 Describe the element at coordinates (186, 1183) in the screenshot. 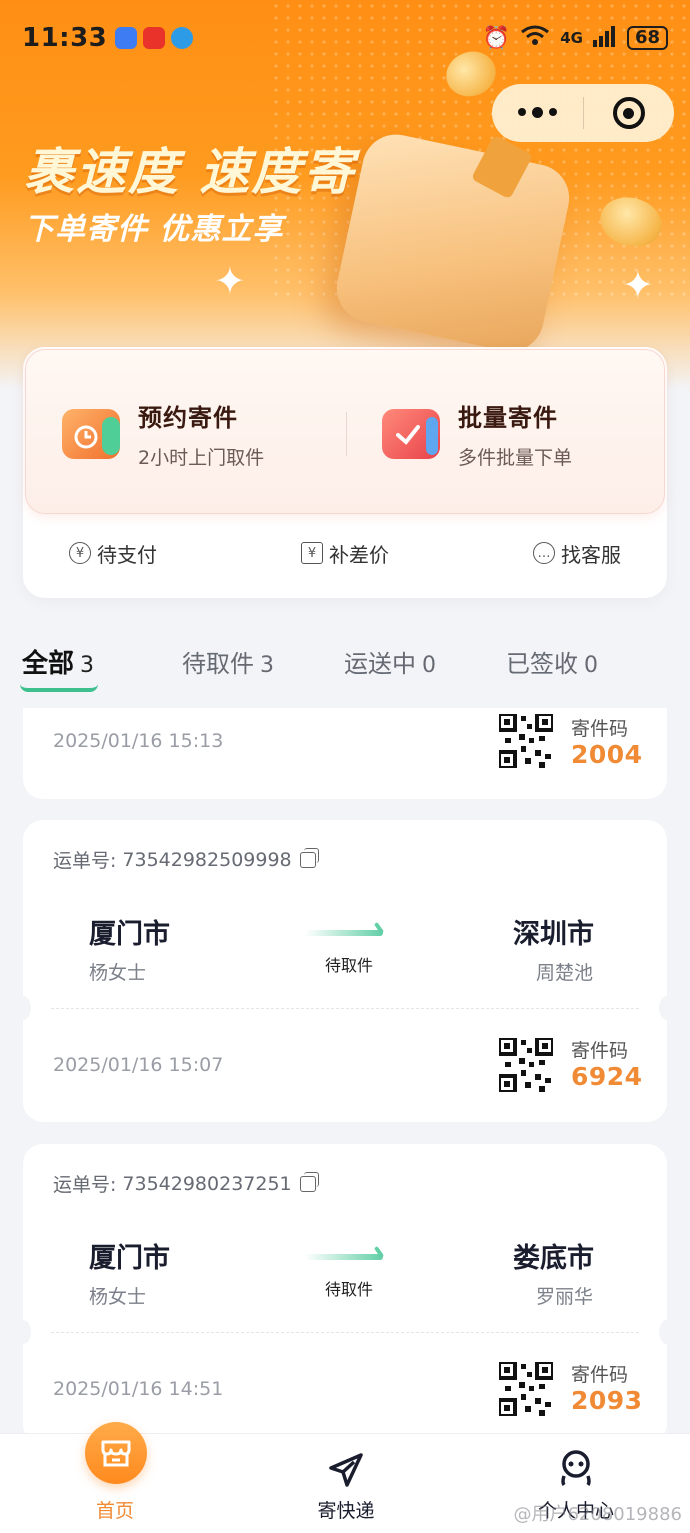

I see `waybill-row: 运单号: 73542980237251` at that location.